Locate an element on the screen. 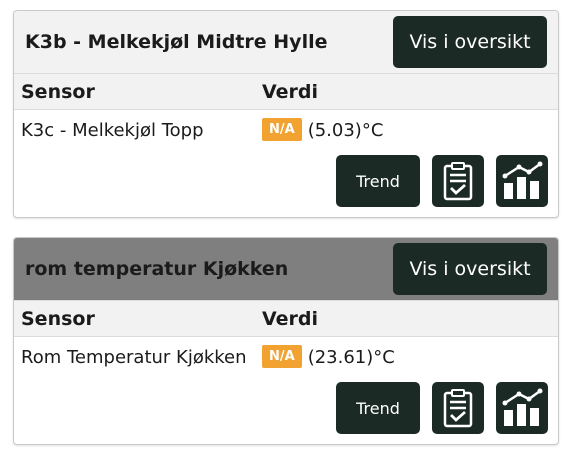  card-title: rom temperatur Kjøkken is located at coordinates (157, 269).